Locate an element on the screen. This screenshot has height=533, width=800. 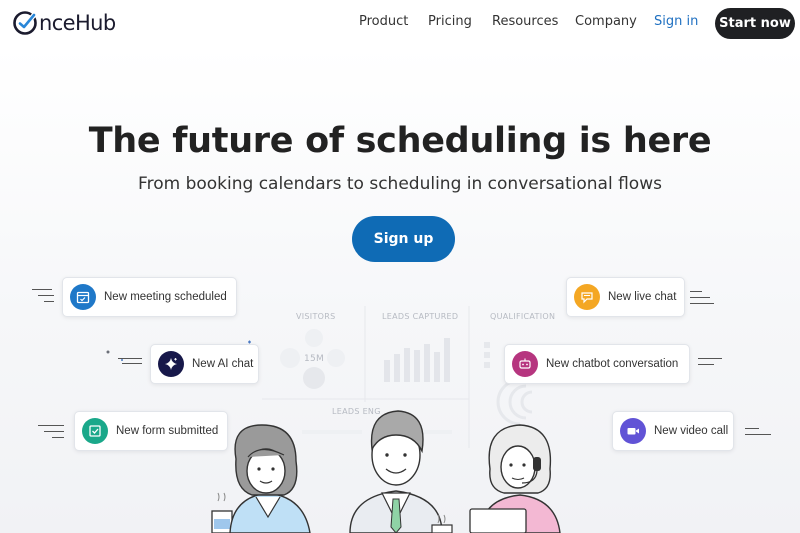
notification-label: New video call is located at coordinates (691, 431).